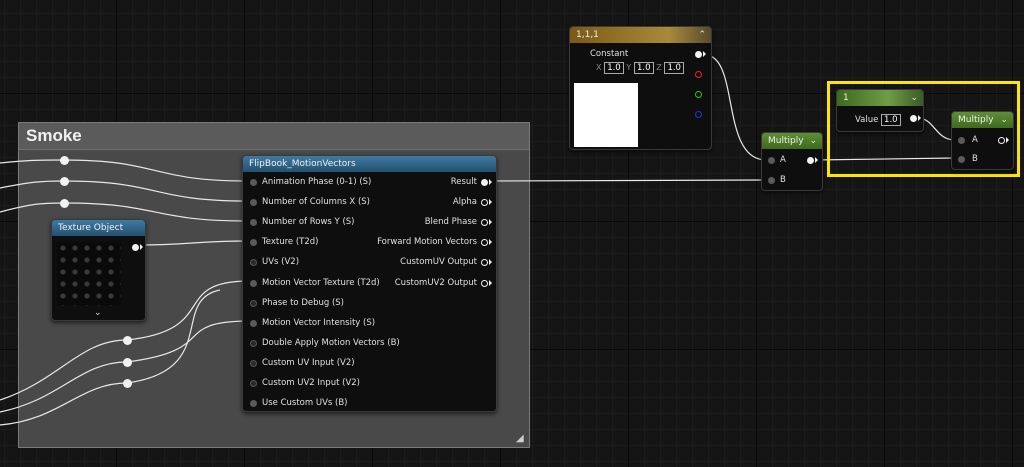 The width and height of the screenshot is (1024, 467). What do you see at coordinates (98, 228) in the screenshot?
I see `texture-object-header: Texture Object` at bounding box center [98, 228].